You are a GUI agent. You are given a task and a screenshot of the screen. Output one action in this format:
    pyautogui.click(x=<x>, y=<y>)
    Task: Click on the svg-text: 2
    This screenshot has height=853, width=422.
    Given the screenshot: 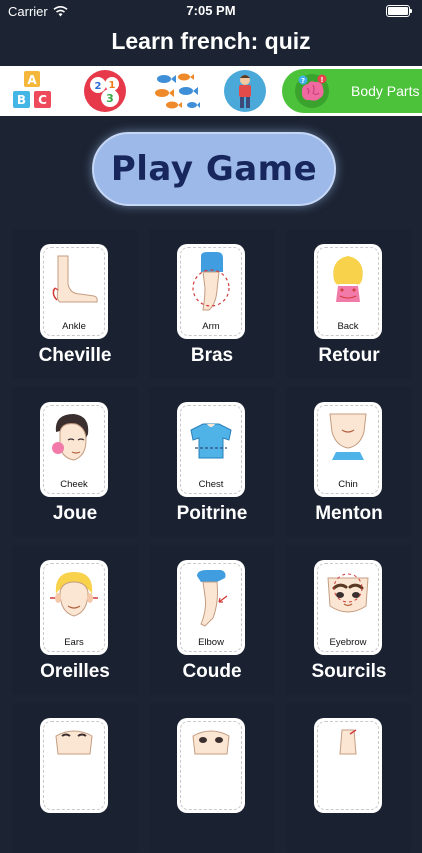 What is the action you would take?
    pyautogui.click(x=98, y=86)
    